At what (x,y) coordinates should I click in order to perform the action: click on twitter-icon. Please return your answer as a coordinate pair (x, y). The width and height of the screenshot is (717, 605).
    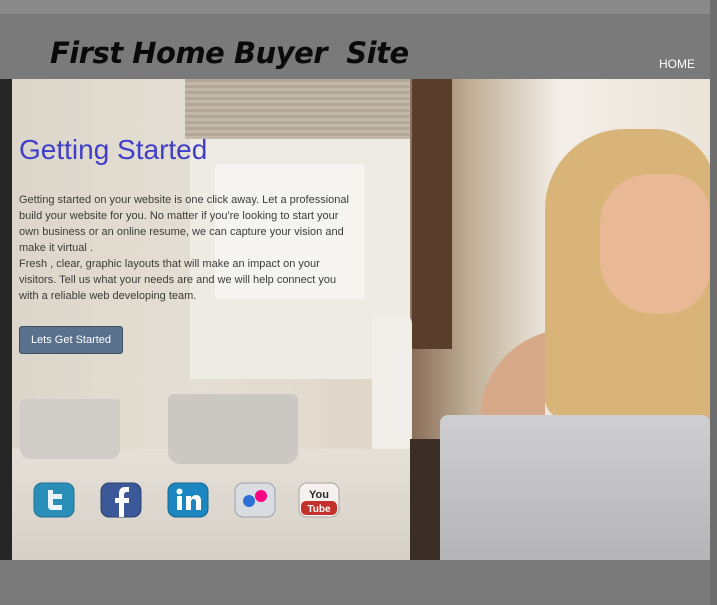
    Looking at the image, I should click on (54, 500).